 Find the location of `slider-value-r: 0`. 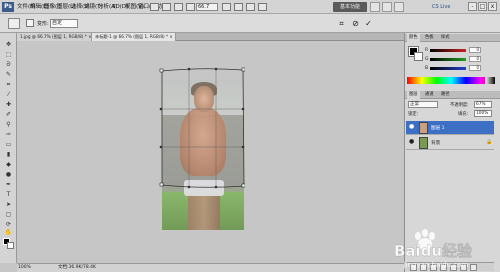

slider-value-r: 0 is located at coordinates (475, 50).